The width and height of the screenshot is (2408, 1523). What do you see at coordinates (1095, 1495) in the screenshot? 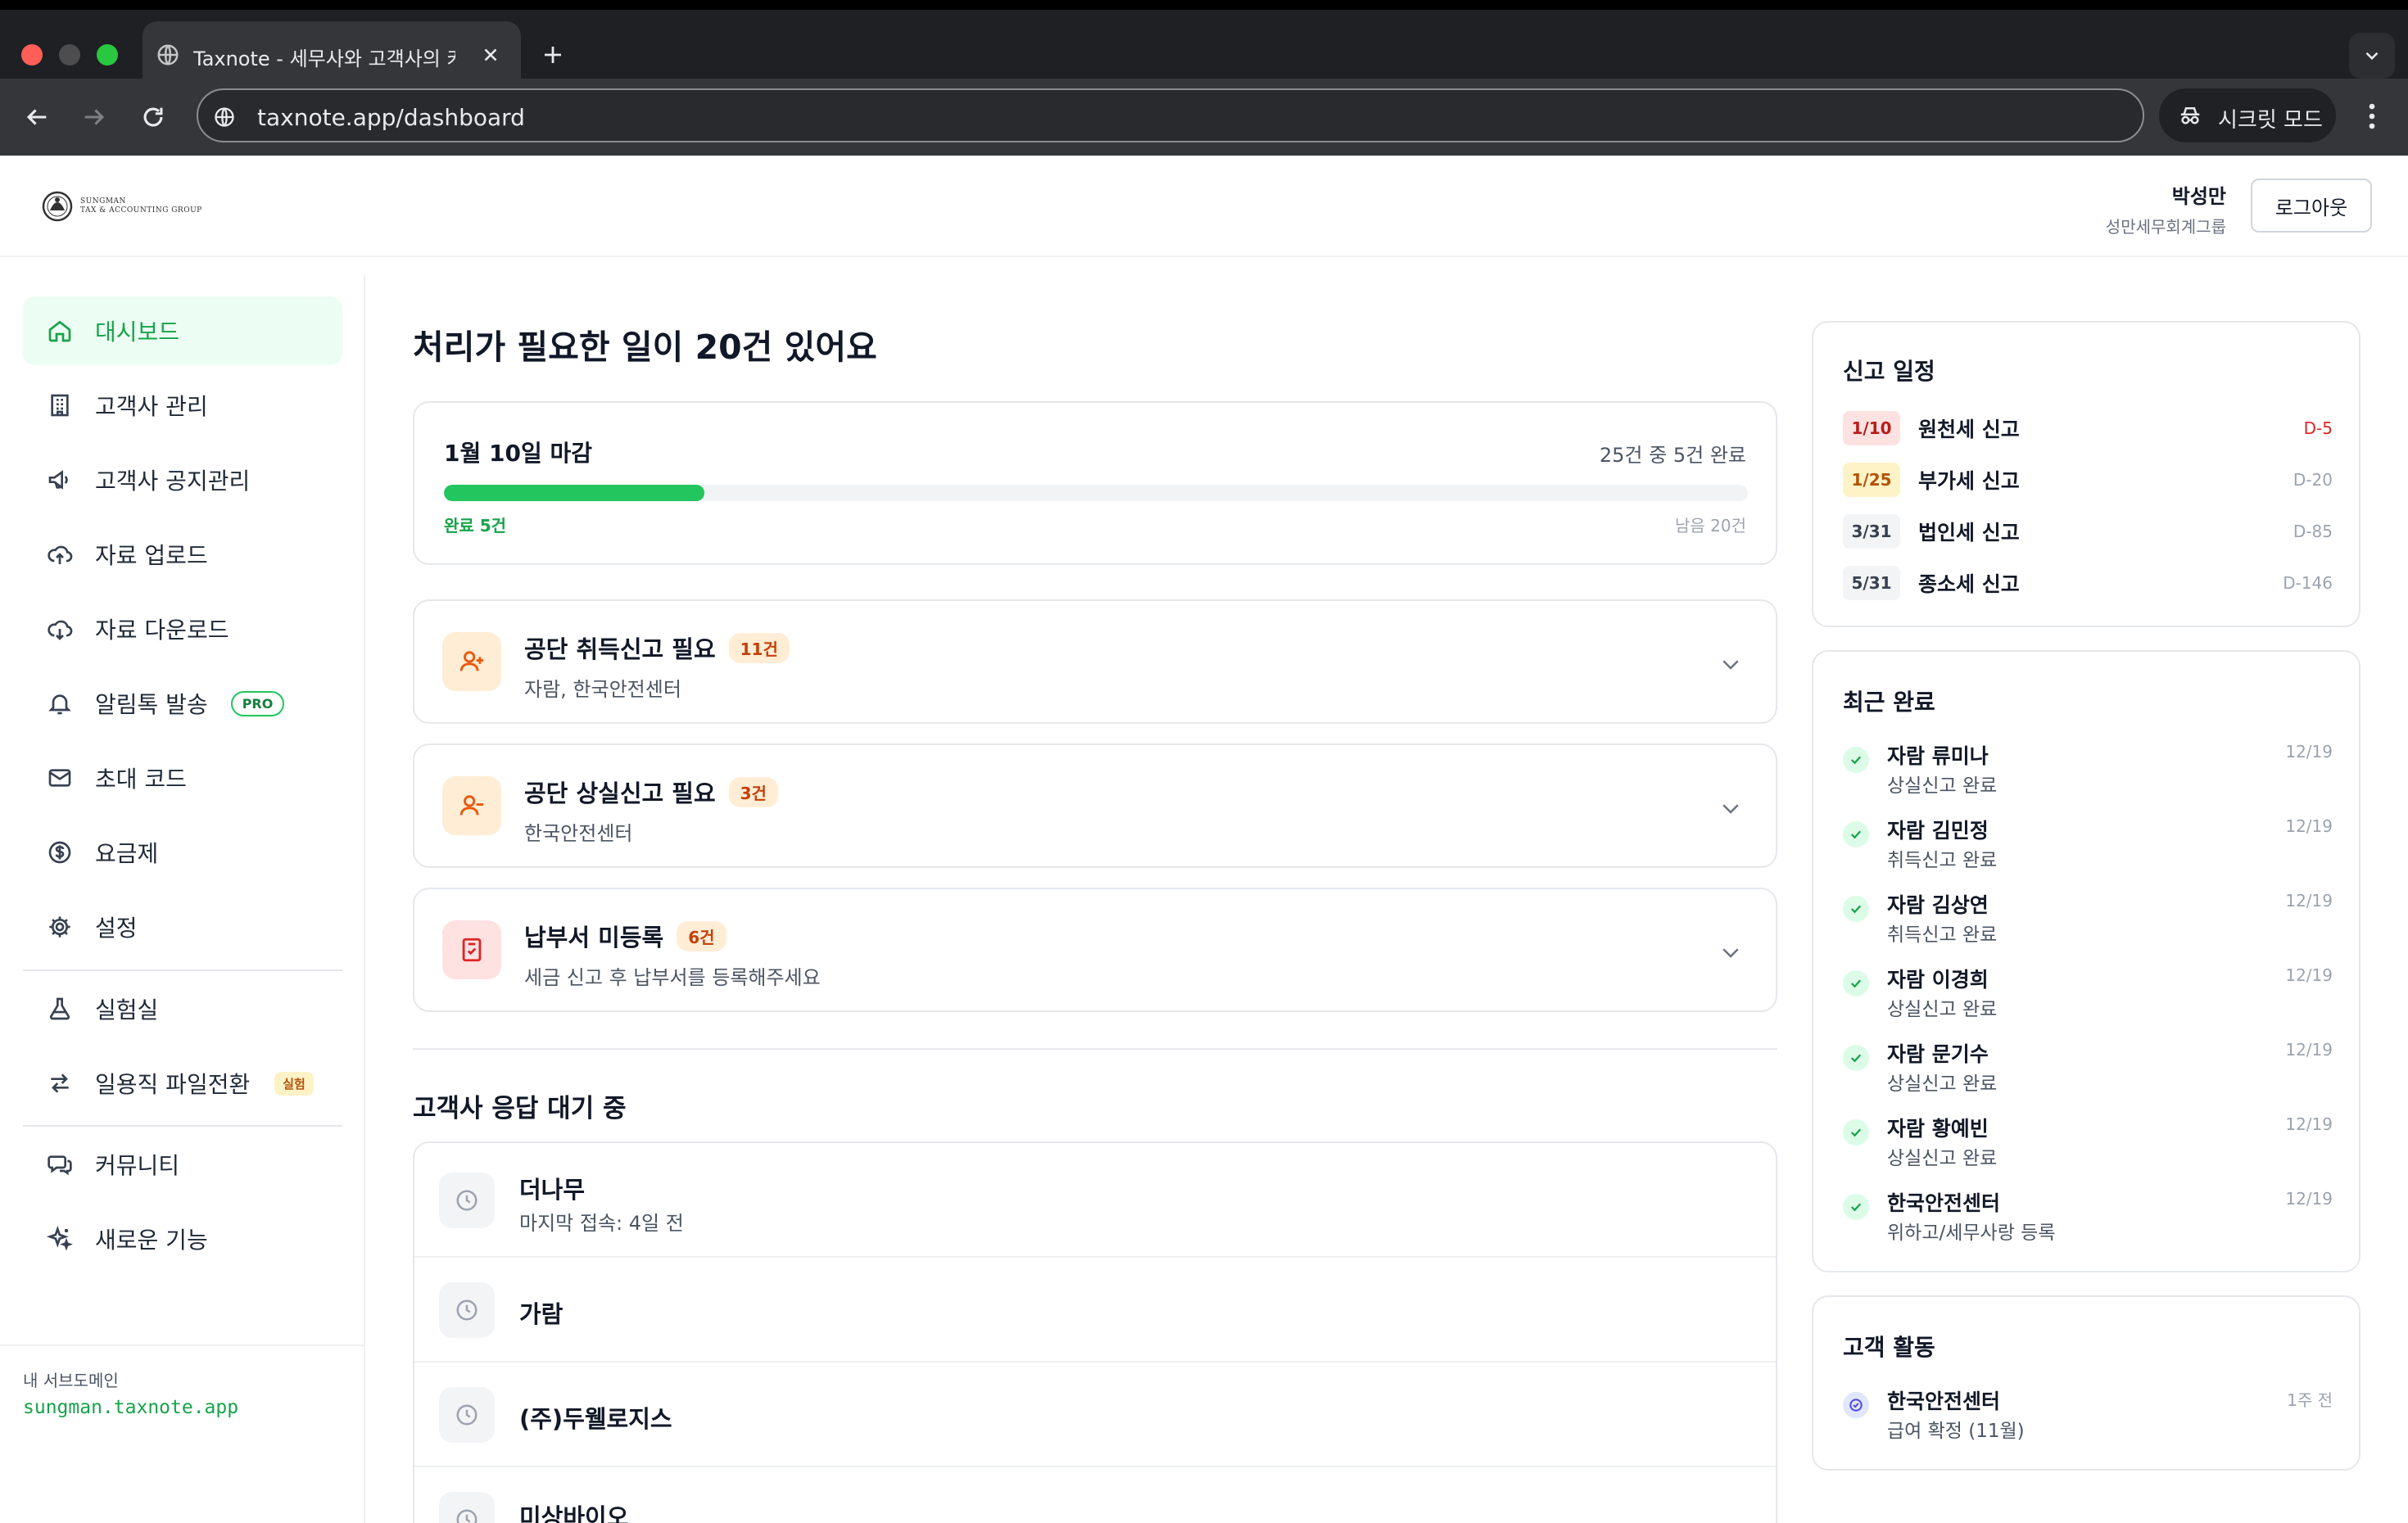
I see `list-item: 미상바이오` at bounding box center [1095, 1495].